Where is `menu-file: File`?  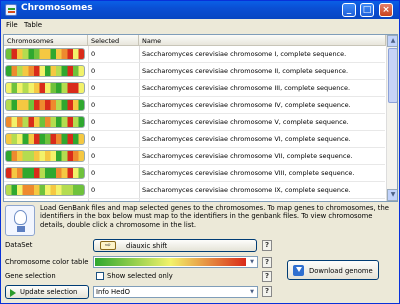
menu-file: File is located at coordinates (12, 25).